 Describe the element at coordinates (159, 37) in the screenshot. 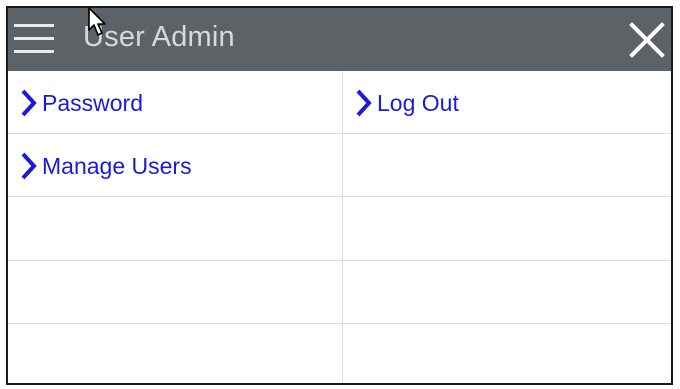

I see `window-title: User Admin` at that location.